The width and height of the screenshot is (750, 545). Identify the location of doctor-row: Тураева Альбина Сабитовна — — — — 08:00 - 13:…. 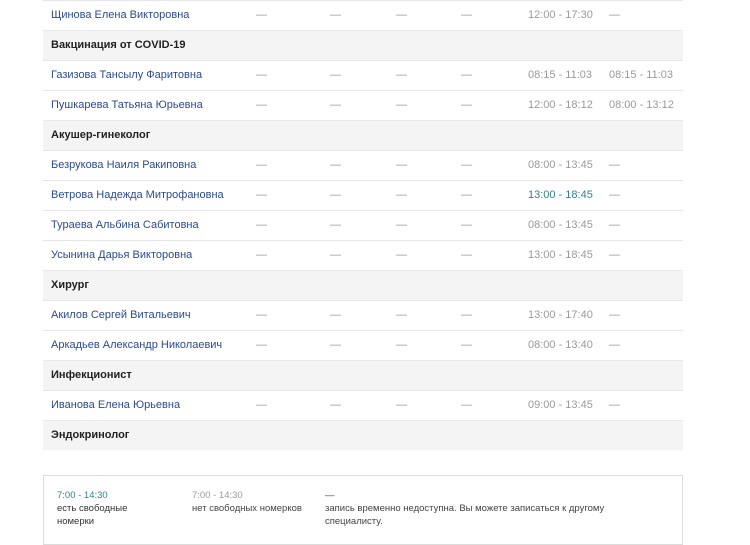
(363, 225).